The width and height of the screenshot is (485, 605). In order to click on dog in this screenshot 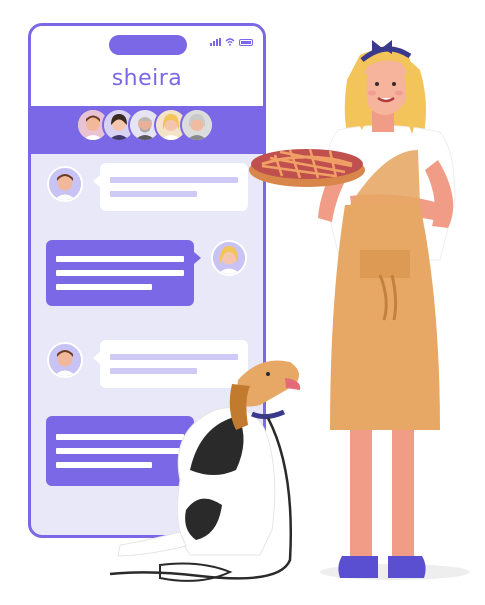, I will do `click(205, 471)`.